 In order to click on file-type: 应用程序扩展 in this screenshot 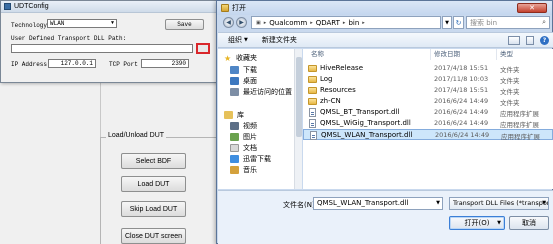, I will do `click(519, 125)`.